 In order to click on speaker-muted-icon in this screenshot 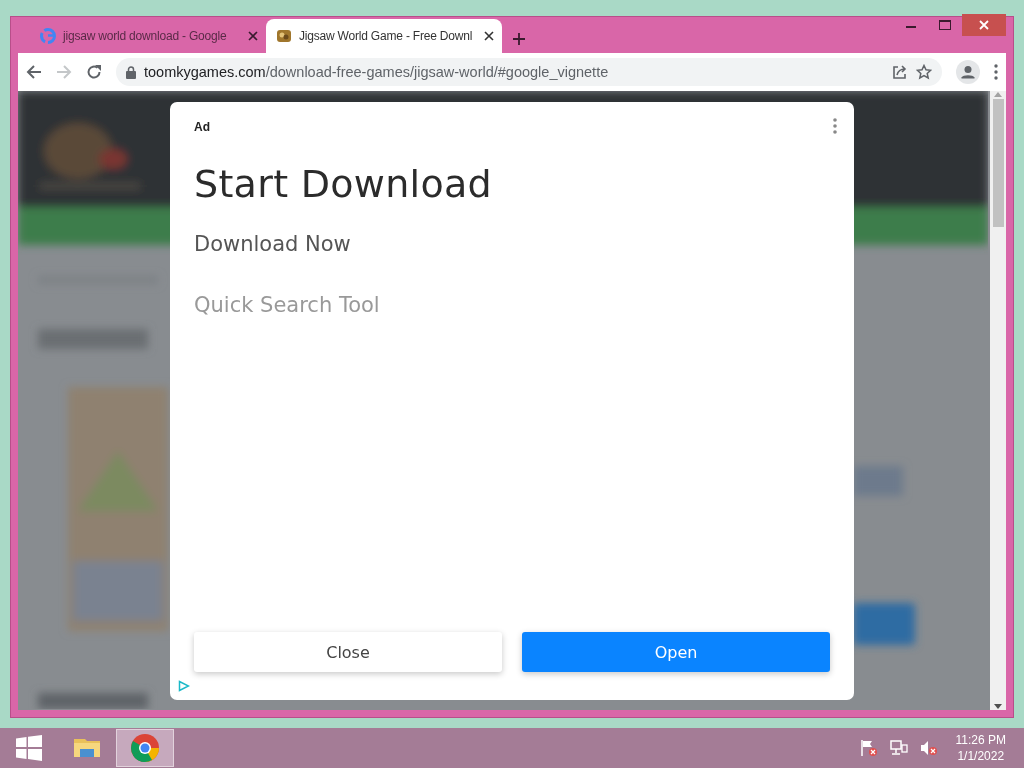, I will do `click(928, 748)`.